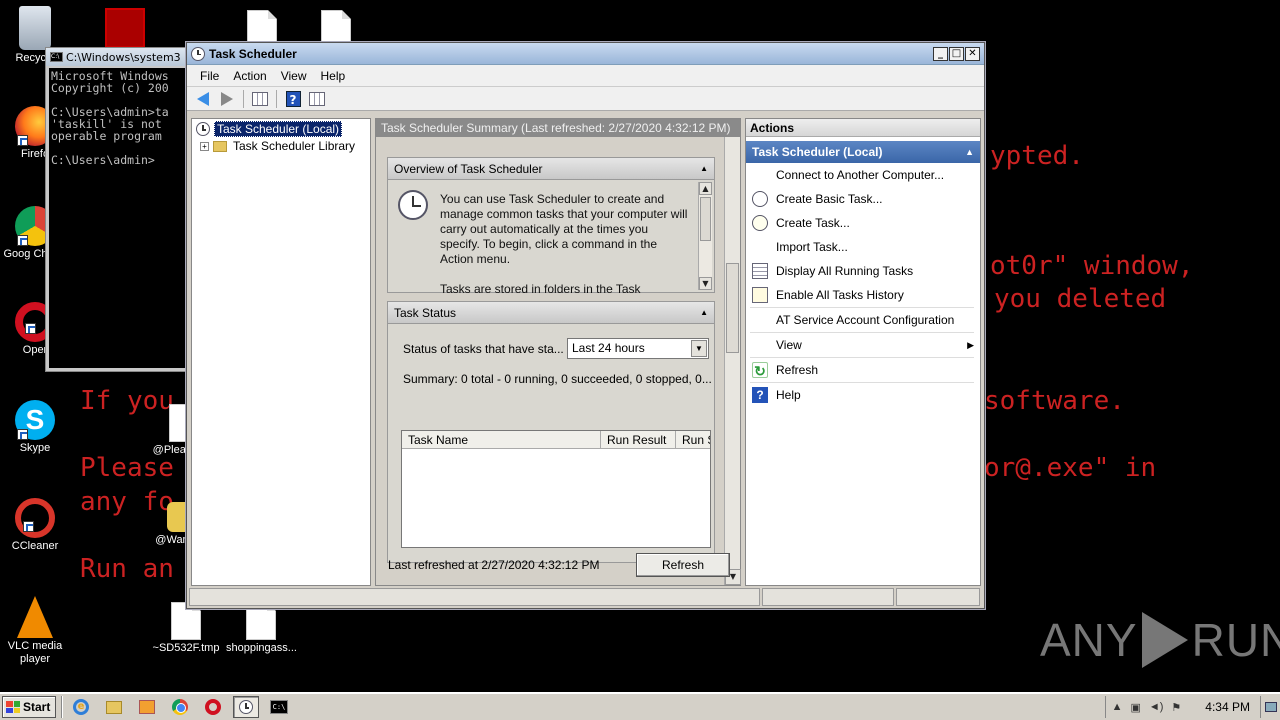 This screenshot has width=1280, height=720. I want to click on desktop-icon-ccleaner: CCleaner, so click(35, 525).